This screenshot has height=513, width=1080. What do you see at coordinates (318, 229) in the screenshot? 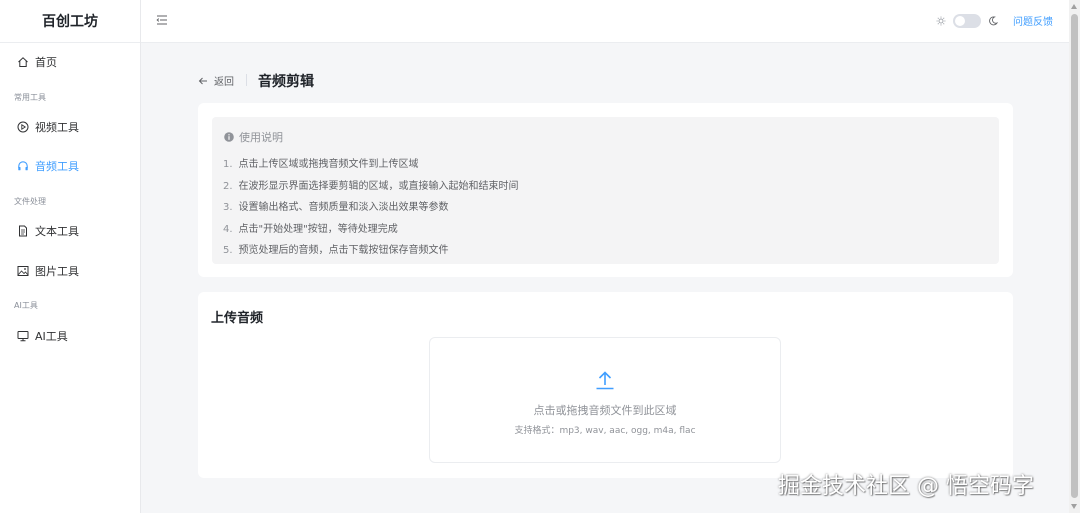
I see `step-text: 点击"开始处理"按钮，等待处理完成` at bounding box center [318, 229].